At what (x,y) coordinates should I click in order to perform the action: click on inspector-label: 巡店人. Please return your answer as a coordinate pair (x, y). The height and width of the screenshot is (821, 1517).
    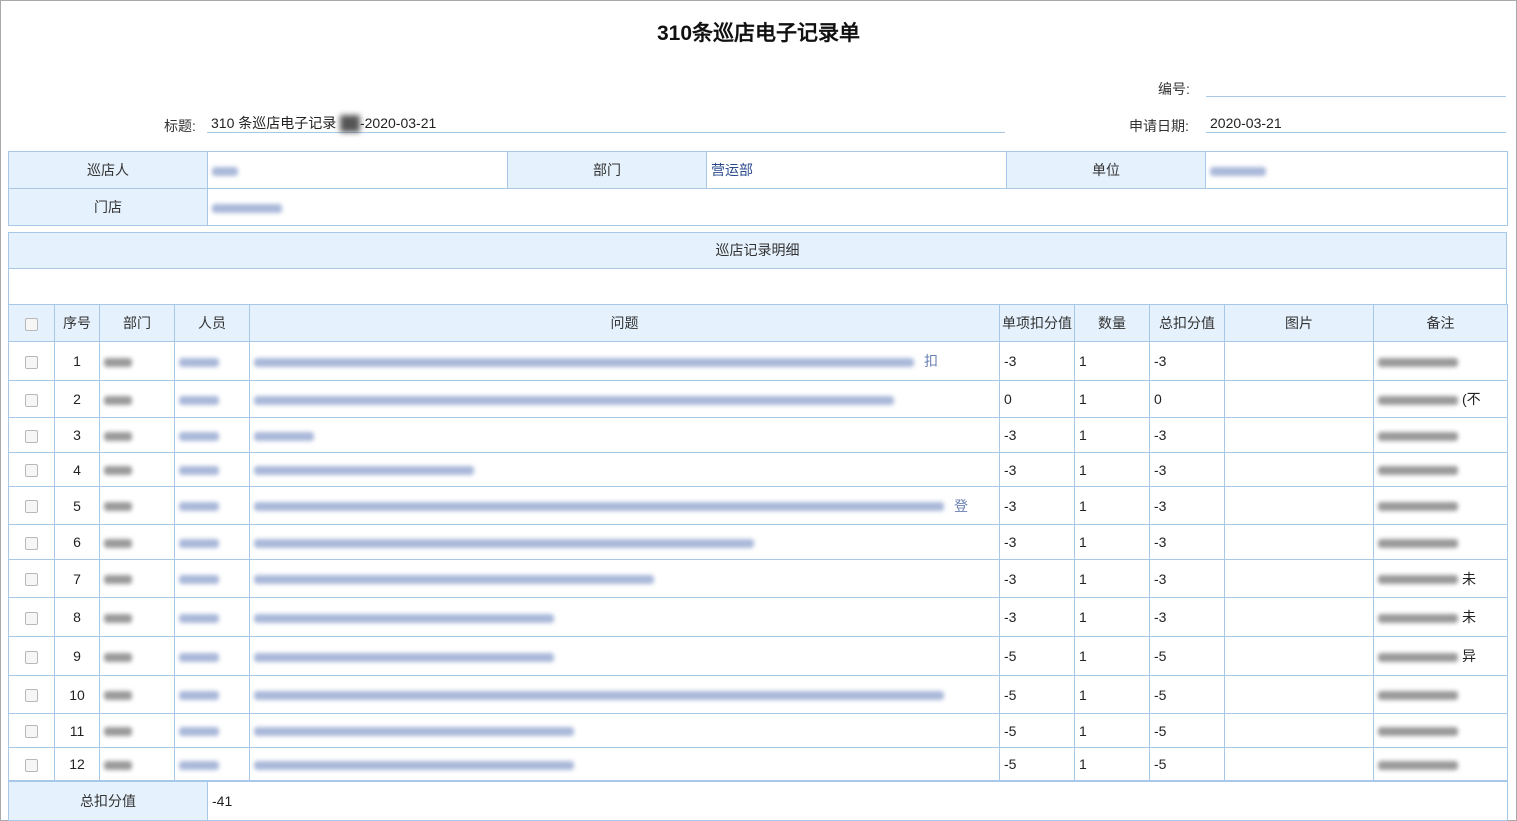
    Looking at the image, I should click on (108, 170).